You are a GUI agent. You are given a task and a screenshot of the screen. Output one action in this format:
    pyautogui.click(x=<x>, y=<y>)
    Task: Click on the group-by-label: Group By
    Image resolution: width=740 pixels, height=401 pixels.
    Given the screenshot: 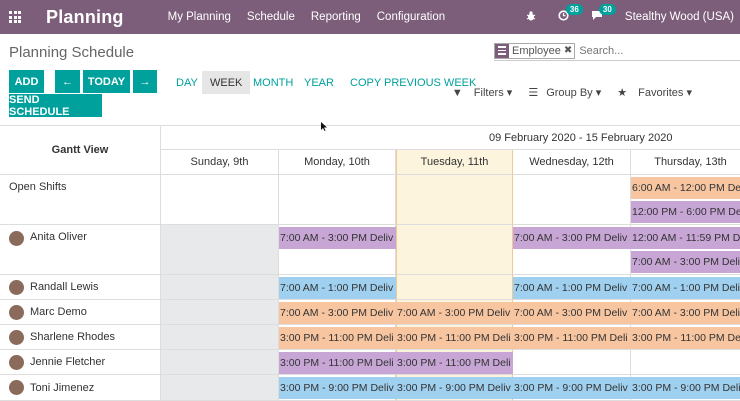 What is the action you would take?
    pyautogui.click(x=569, y=93)
    